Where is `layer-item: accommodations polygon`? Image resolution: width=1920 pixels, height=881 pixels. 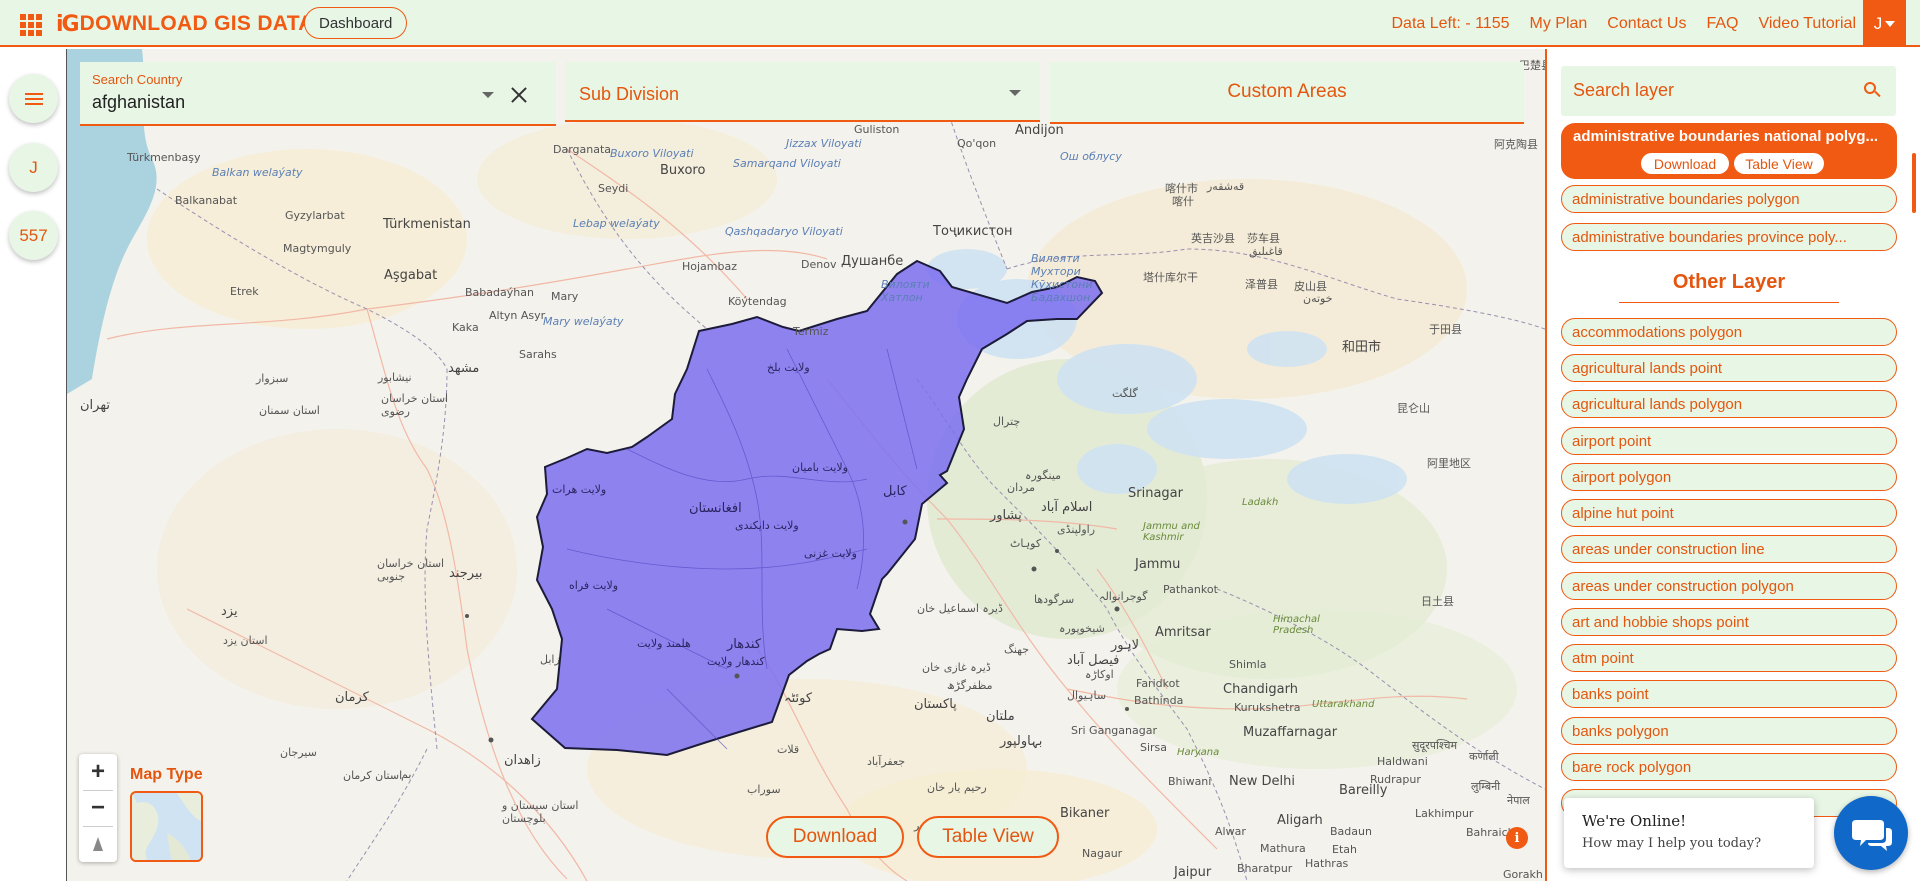
layer-item: accommodations polygon is located at coordinates (1729, 332).